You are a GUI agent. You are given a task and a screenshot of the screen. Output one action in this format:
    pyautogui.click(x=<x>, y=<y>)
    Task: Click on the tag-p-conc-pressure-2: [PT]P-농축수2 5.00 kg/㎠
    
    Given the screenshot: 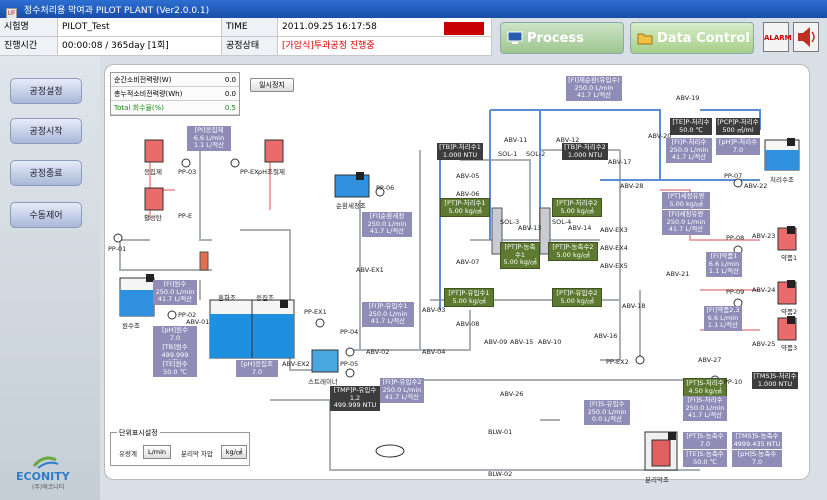 What is the action you would take?
    pyautogui.click(x=573, y=251)
    